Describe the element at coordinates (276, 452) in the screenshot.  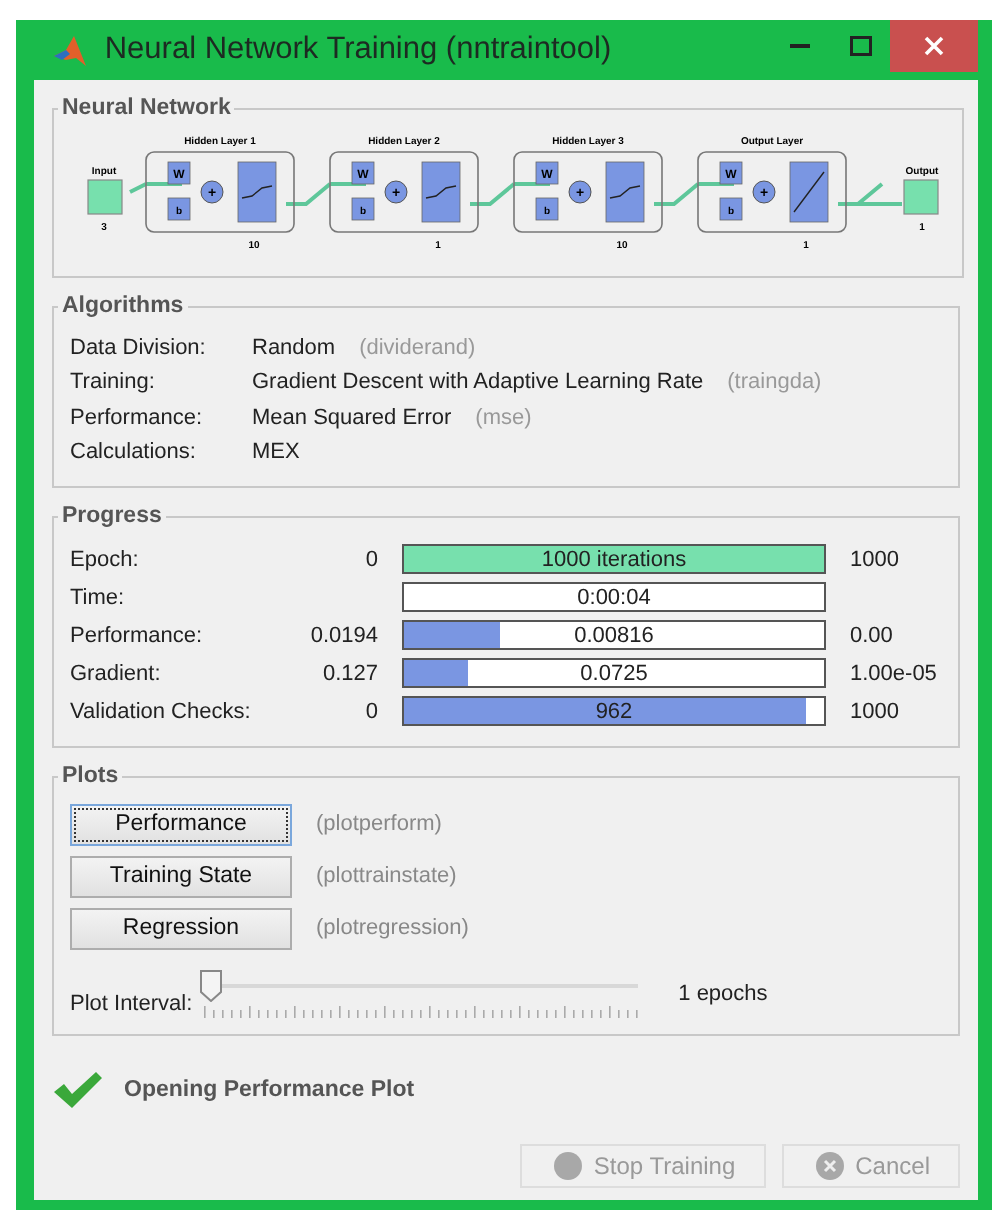
I see `algorithm-value: MEX` at that location.